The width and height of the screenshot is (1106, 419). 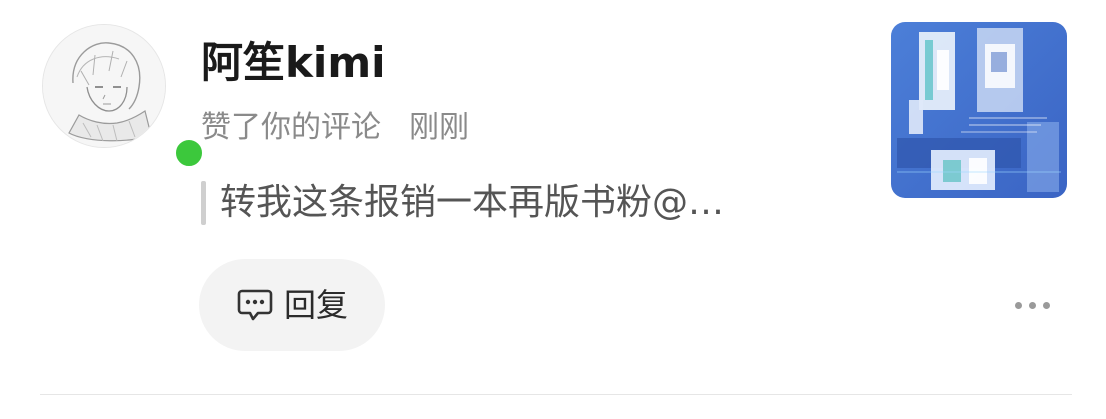 What do you see at coordinates (315, 305) in the screenshot?
I see `reply-label: 回复` at bounding box center [315, 305].